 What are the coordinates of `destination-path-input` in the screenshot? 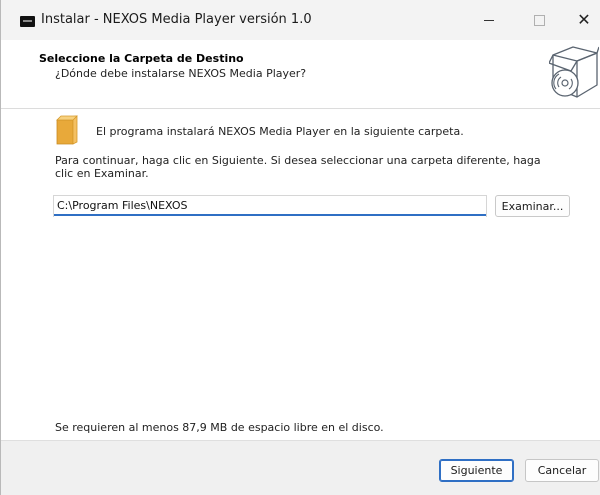 It's located at (270, 206).